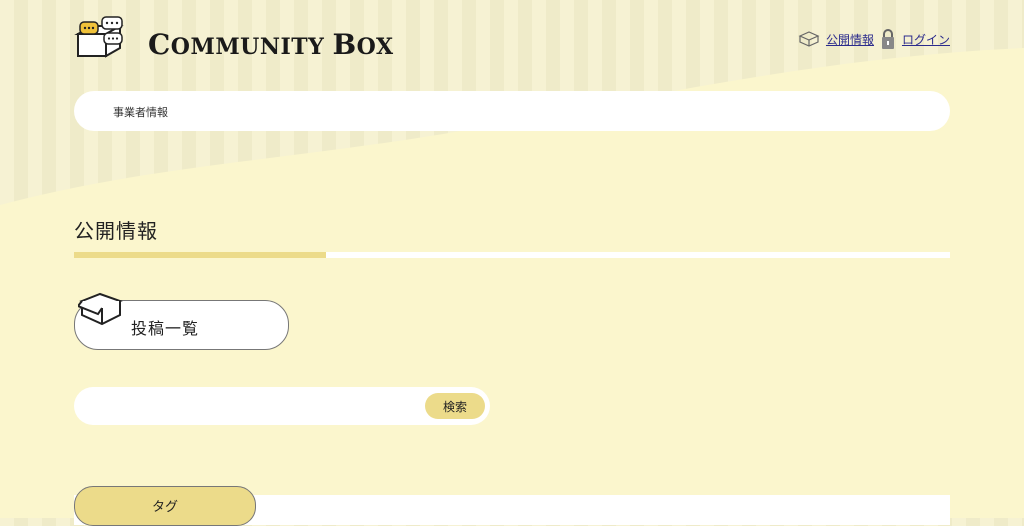 The image size is (1024, 526). I want to click on breadcrumb: 事業者情報, so click(512, 111).